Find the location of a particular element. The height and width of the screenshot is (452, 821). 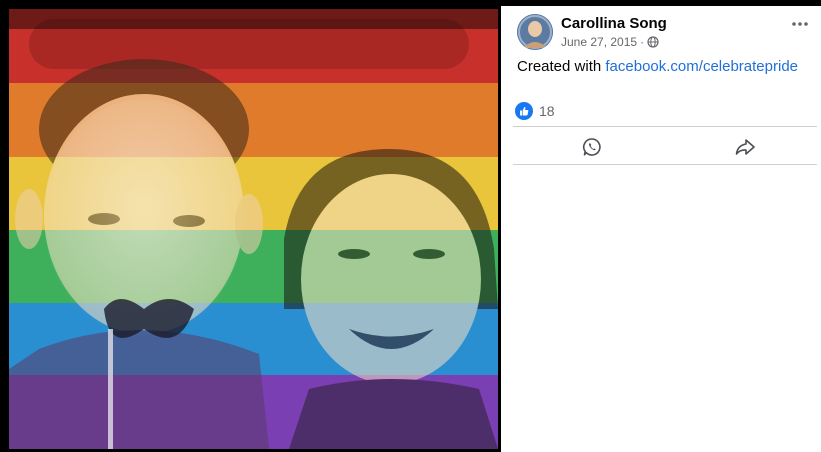

whatsapp-share-button is located at coordinates (592, 147).